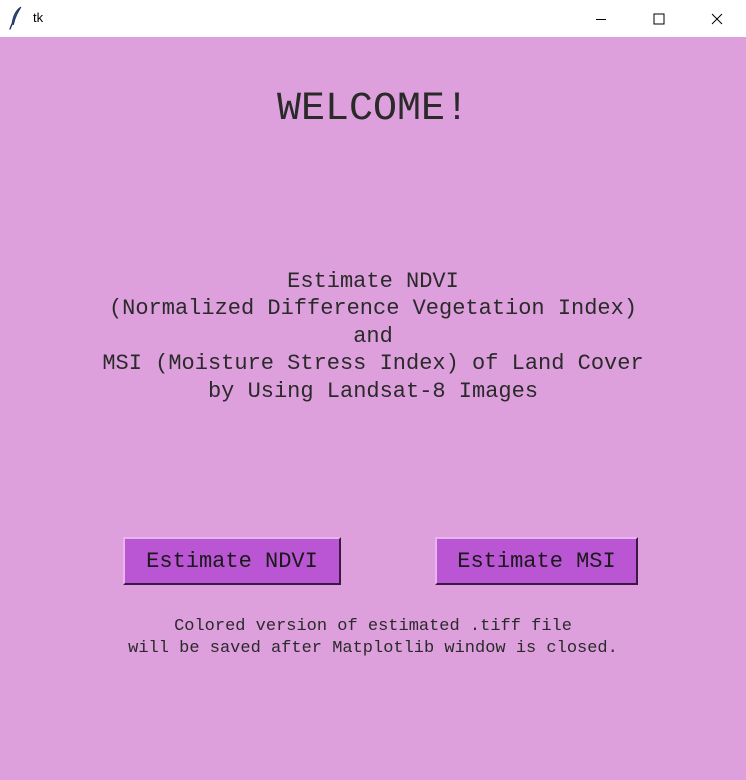  I want to click on maximize-icon, so click(659, 18).